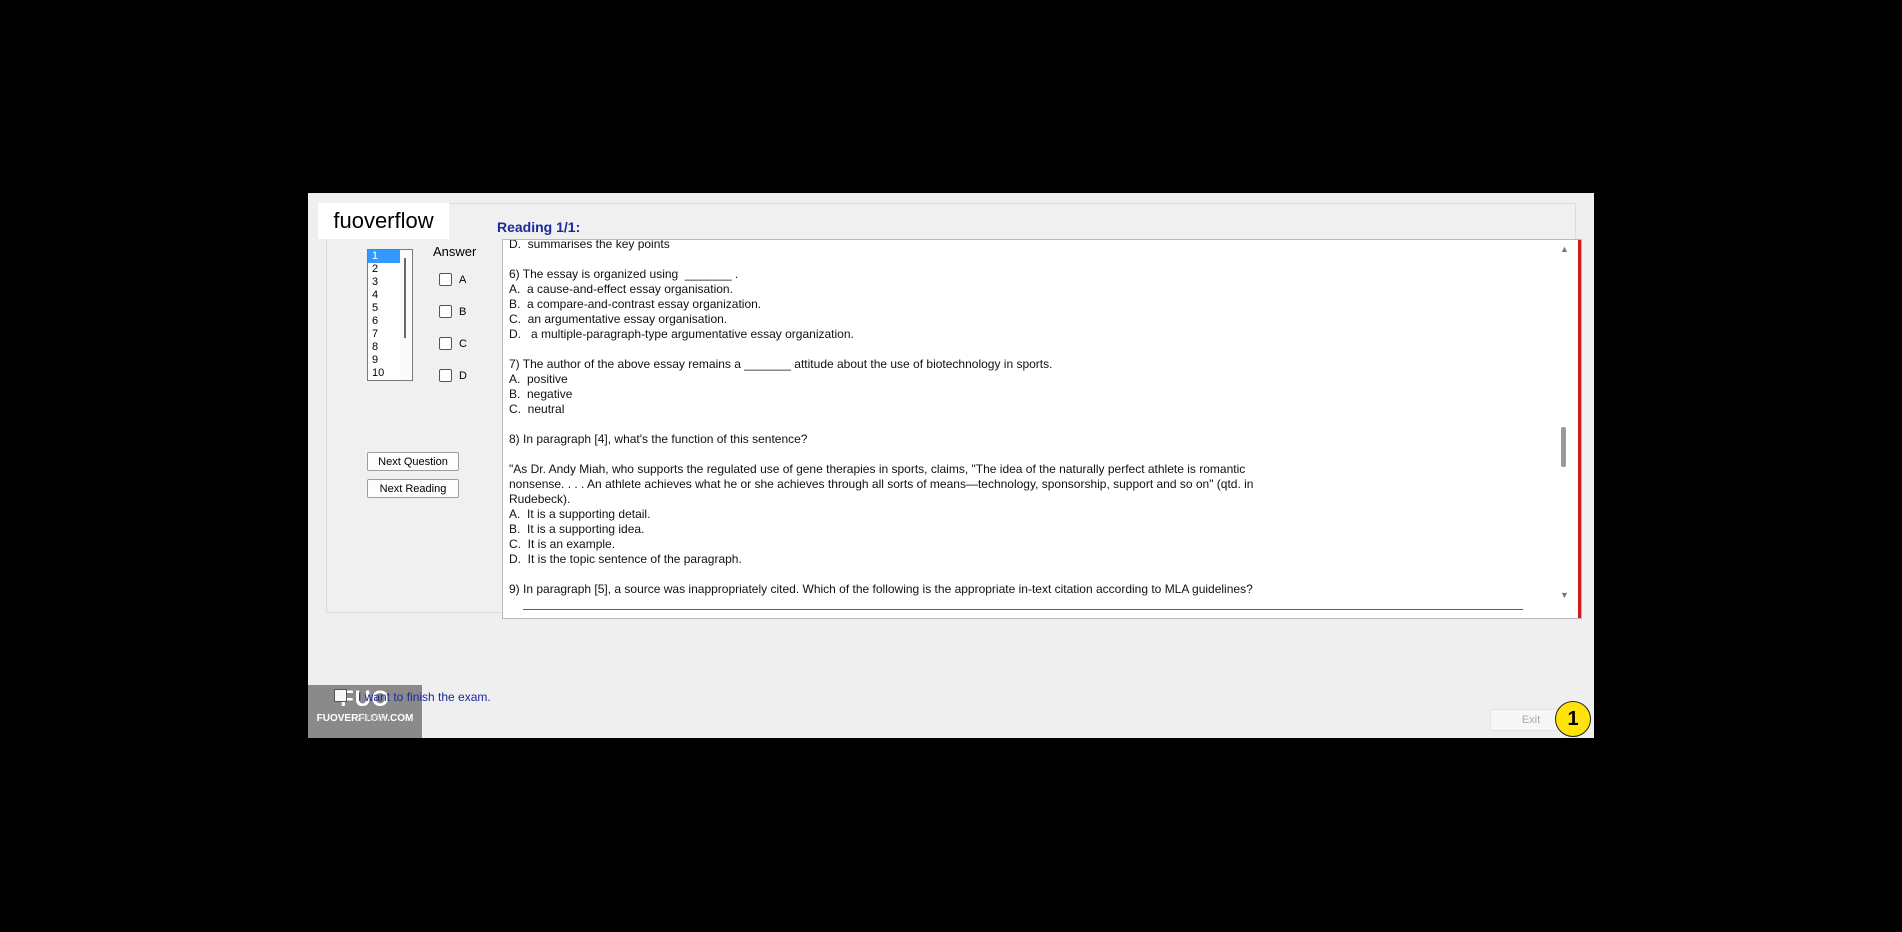 This screenshot has height=932, width=1902. What do you see at coordinates (424, 697) in the screenshot?
I see `finish-label: I want to finish the exam.` at bounding box center [424, 697].